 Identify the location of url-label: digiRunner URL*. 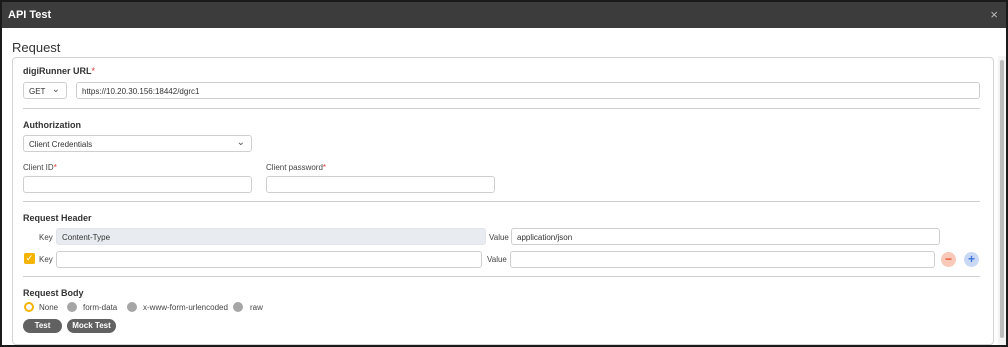
(59, 71).